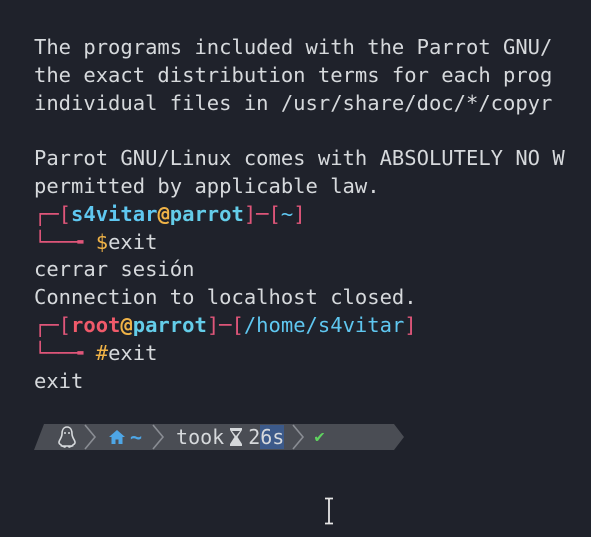 The width and height of the screenshot is (591, 537). Describe the element at coordinates (102, 241) in the screenshot. I see `prompt-symbol: $` at that location.